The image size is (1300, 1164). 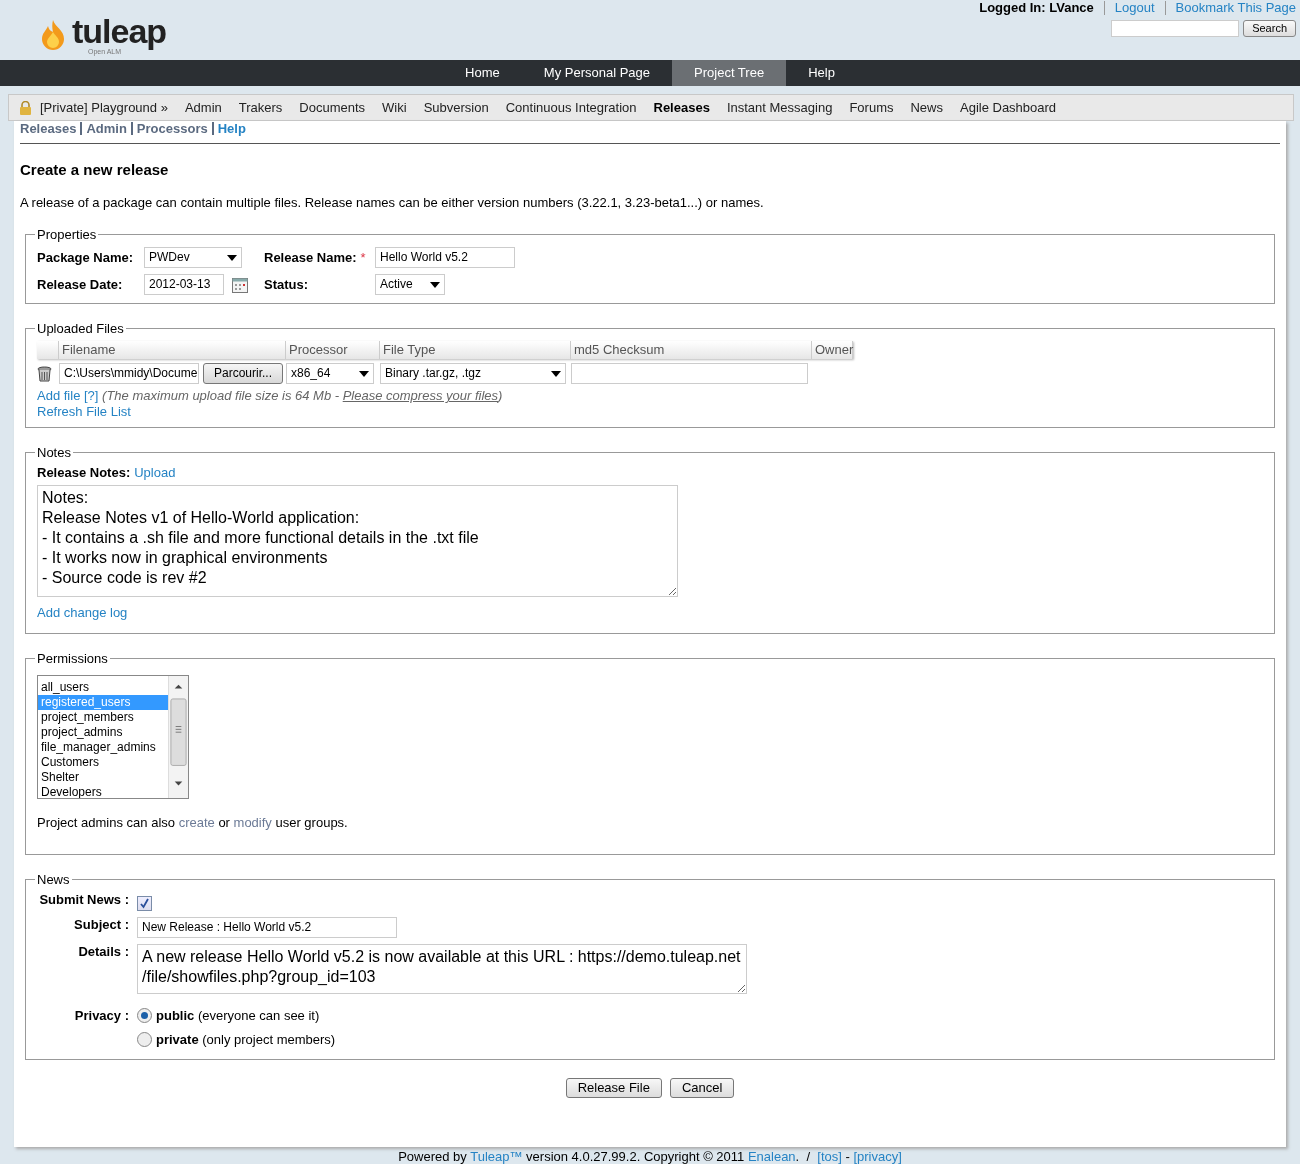 What do you see at coordinates (84, 473) in the screenshot?
I see `field-label: Release Notes:` at bounding box center [84, 473].